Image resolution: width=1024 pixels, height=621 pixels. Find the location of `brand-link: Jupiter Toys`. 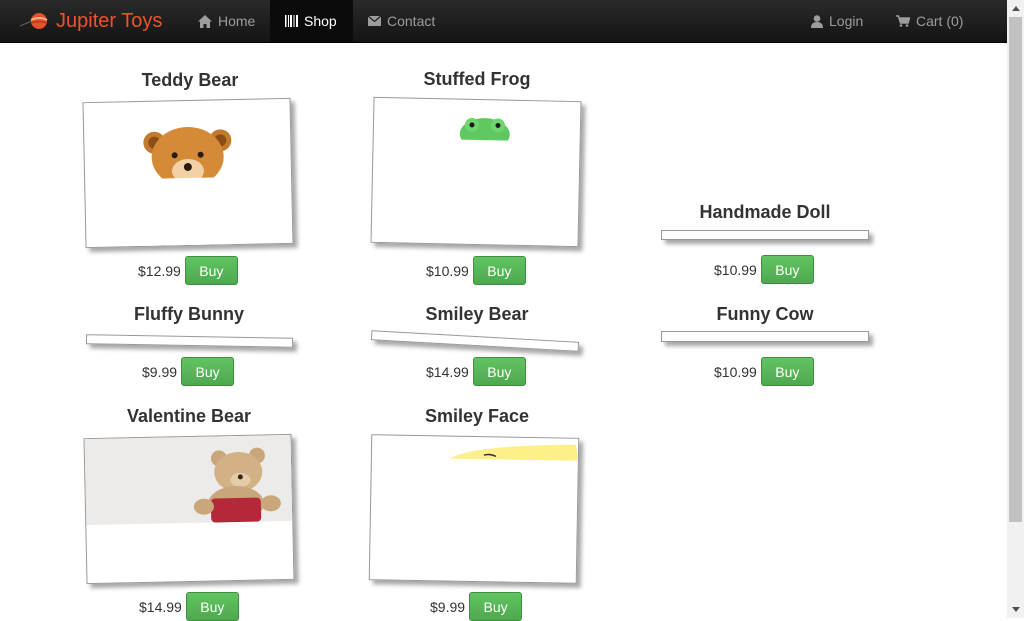

brand-link: Jupiter Toys is located at coordinates (91, 21).